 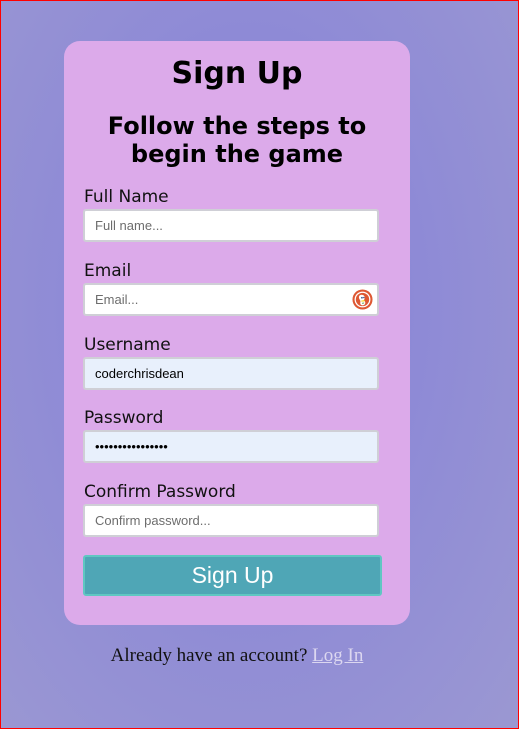 I want to click on full-name-label: Full Name, so click(x=126, y=197).